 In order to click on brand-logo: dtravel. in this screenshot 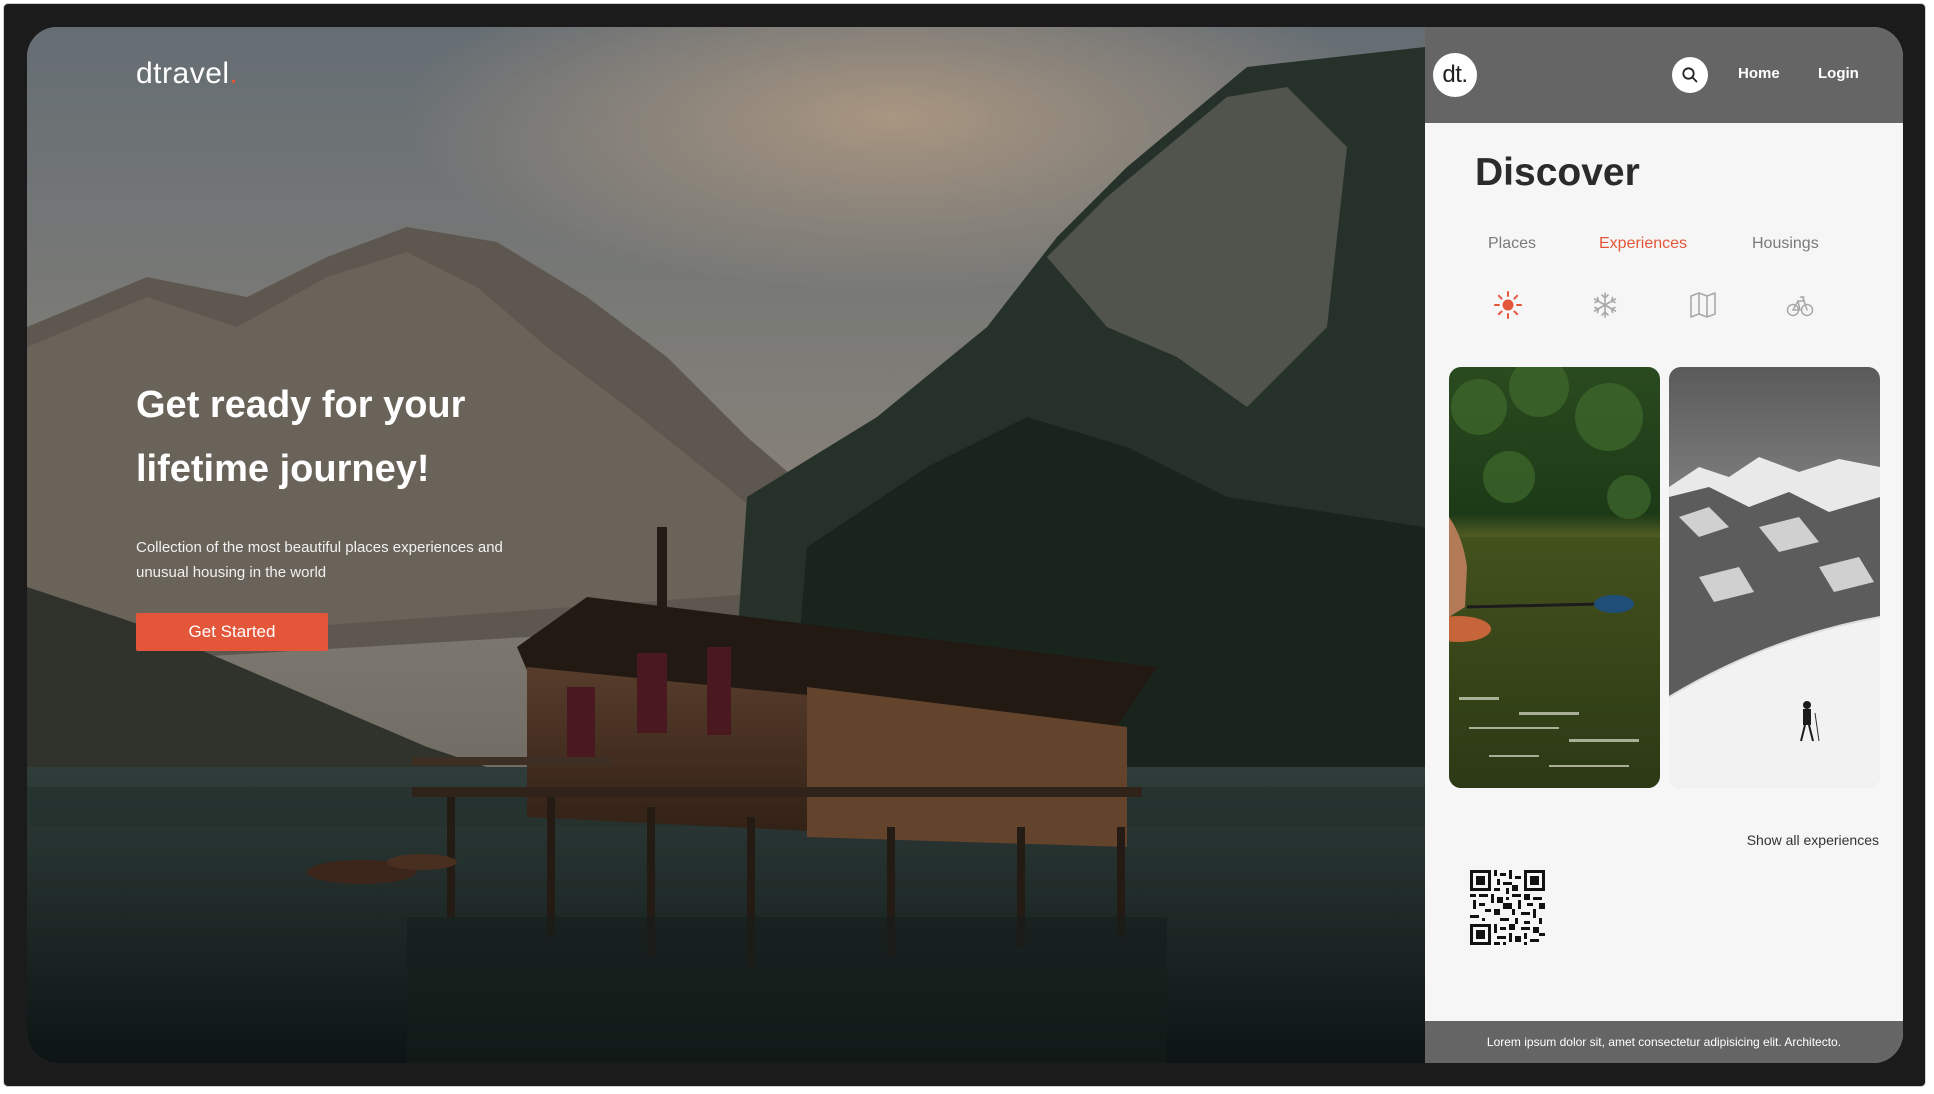, I will do `click(187, 74)`.